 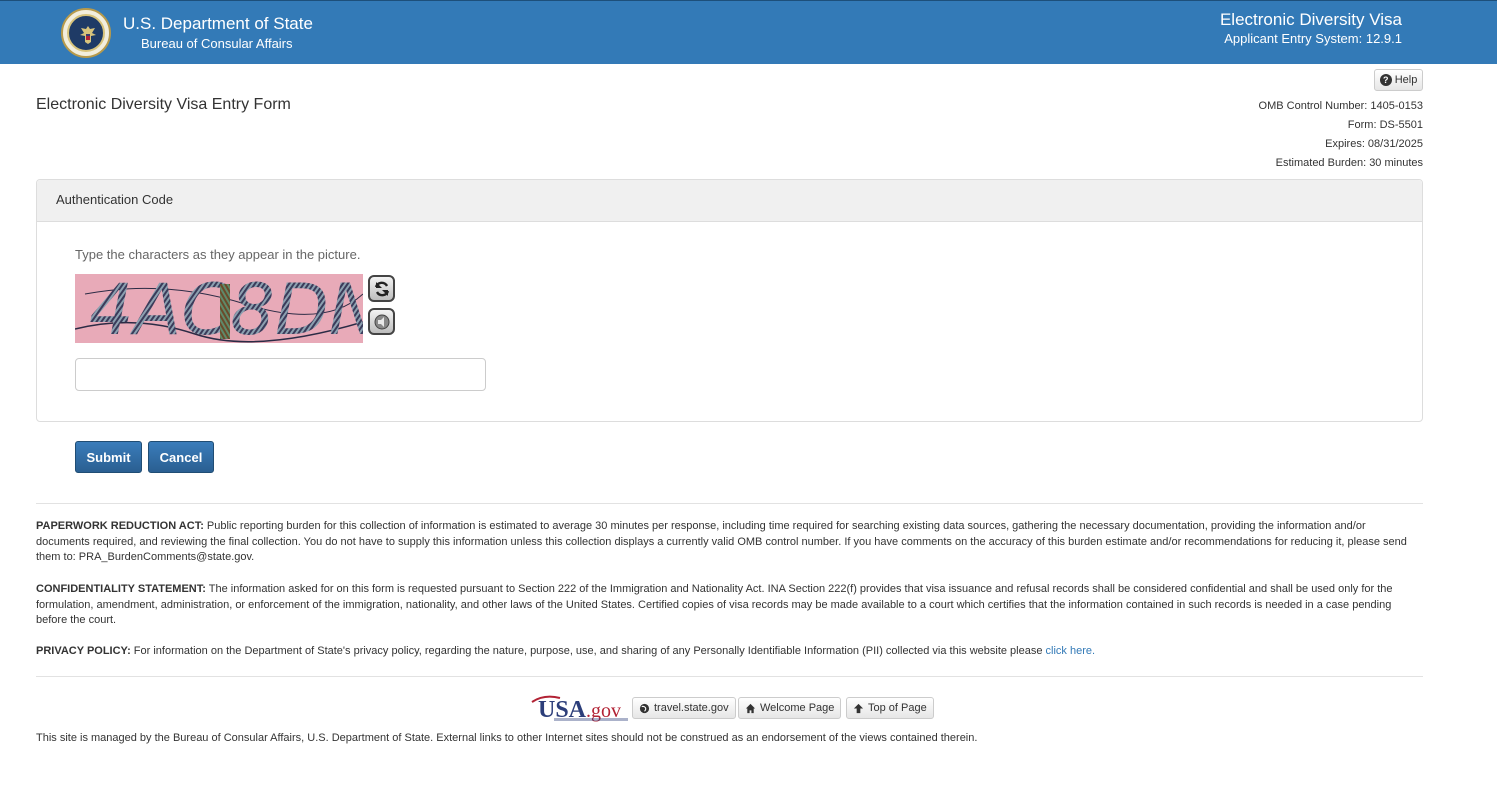 What do you see at coordinates (797, 708) in the screenshot?
I see `welcome-label: Welcome Page` at bounding box center [797, 708].